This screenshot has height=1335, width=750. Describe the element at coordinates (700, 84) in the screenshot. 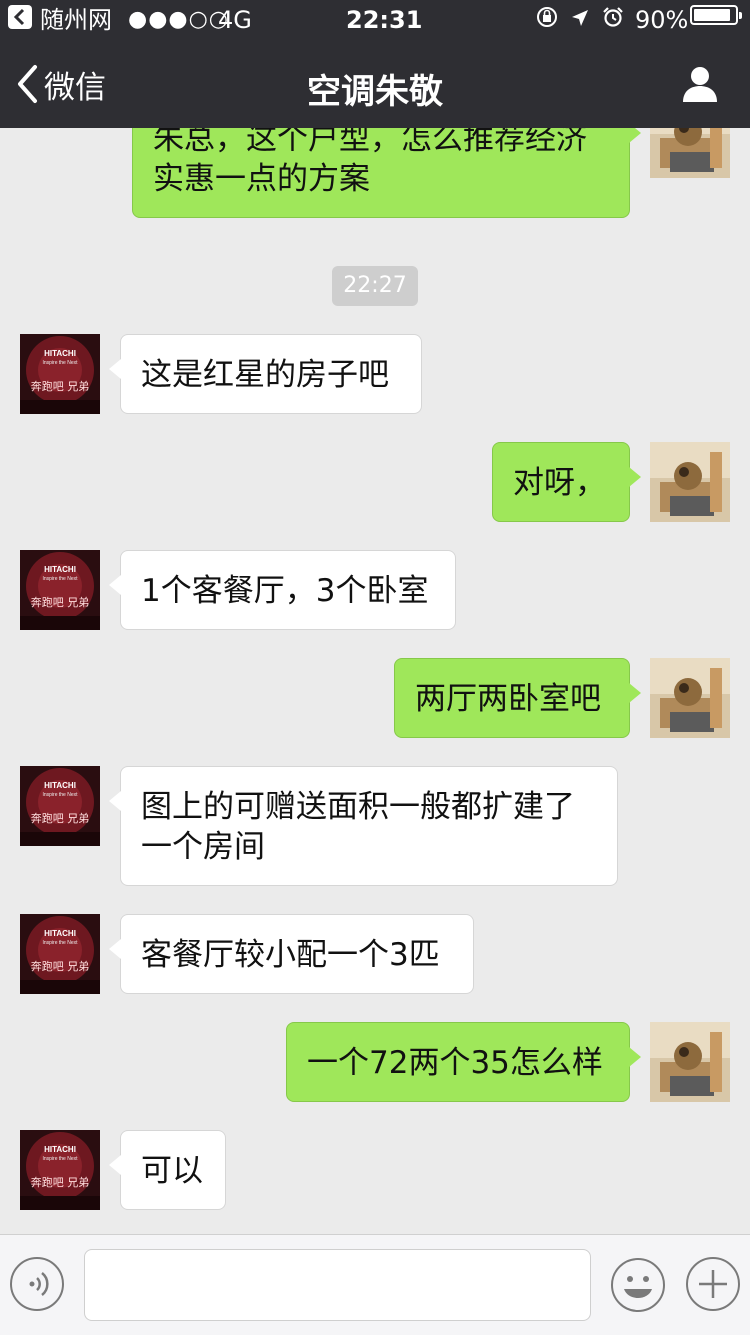

I see `person-icon` at that location.